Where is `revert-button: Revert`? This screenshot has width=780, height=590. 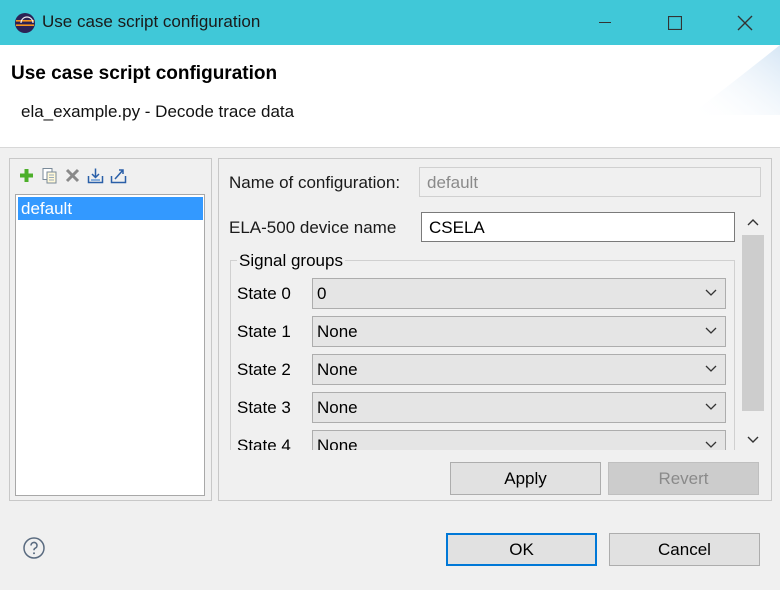
revert-button: Revert is located at coordinates (683, 478).